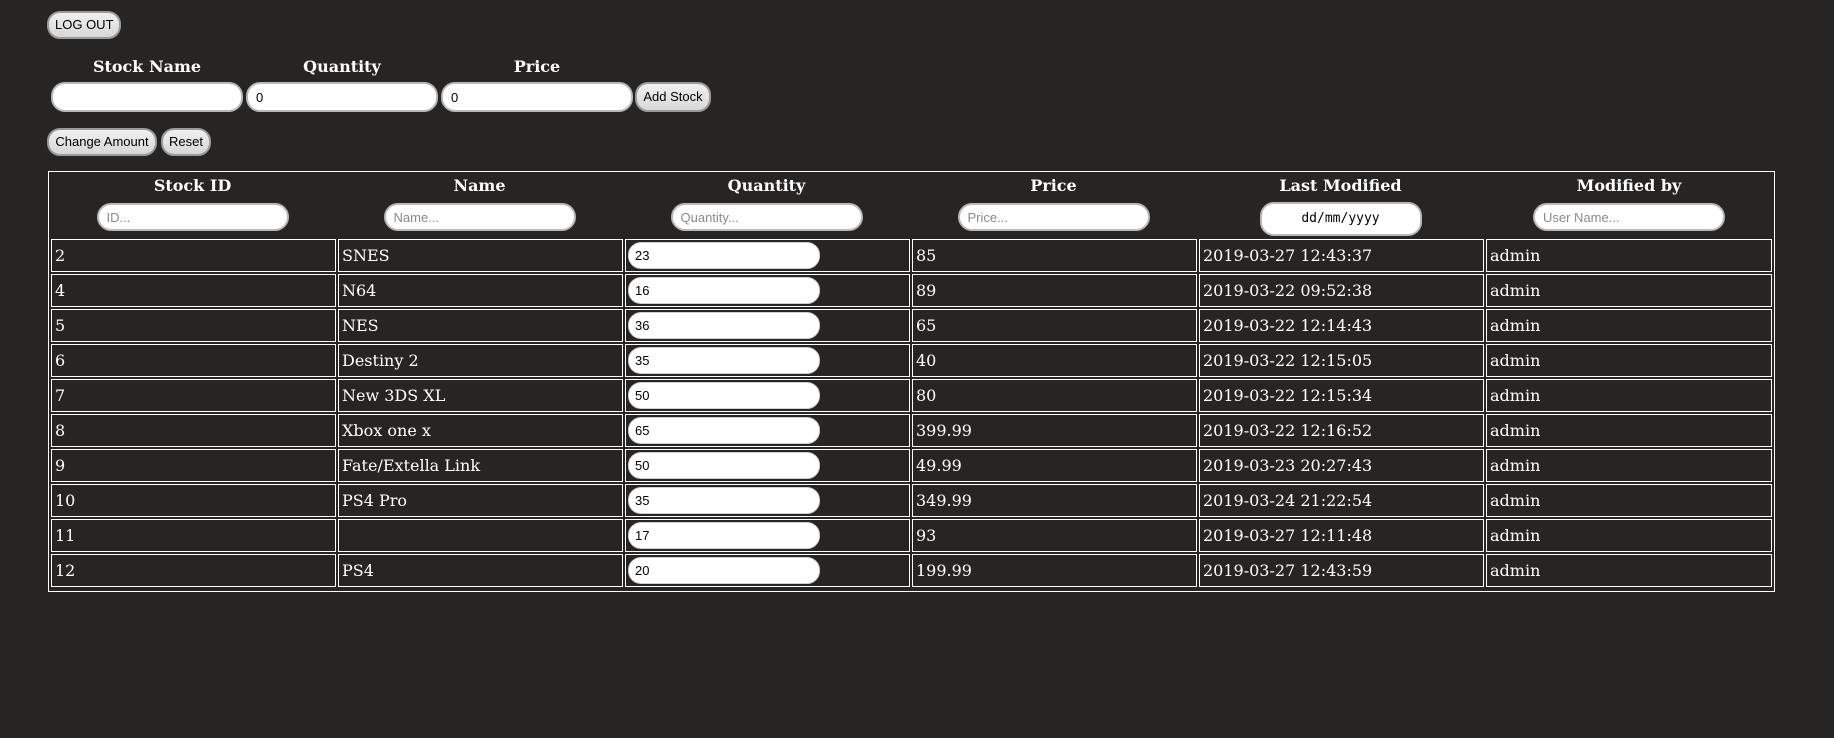  What do you see at coordinates (1054, 570) in the screenshot?
I see `price-cell: 199.99` at bounding box center [1054, 570].